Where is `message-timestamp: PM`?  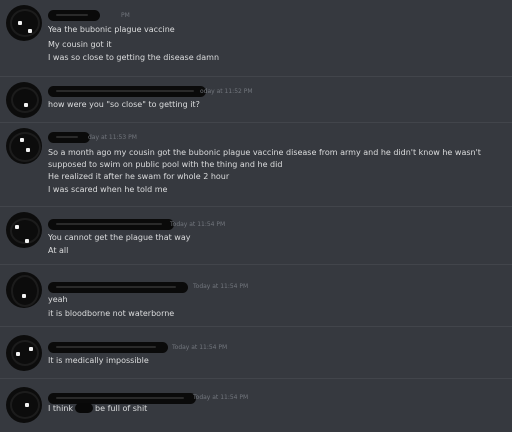 message-timestamp: PM is located at coordinates (125, 15).